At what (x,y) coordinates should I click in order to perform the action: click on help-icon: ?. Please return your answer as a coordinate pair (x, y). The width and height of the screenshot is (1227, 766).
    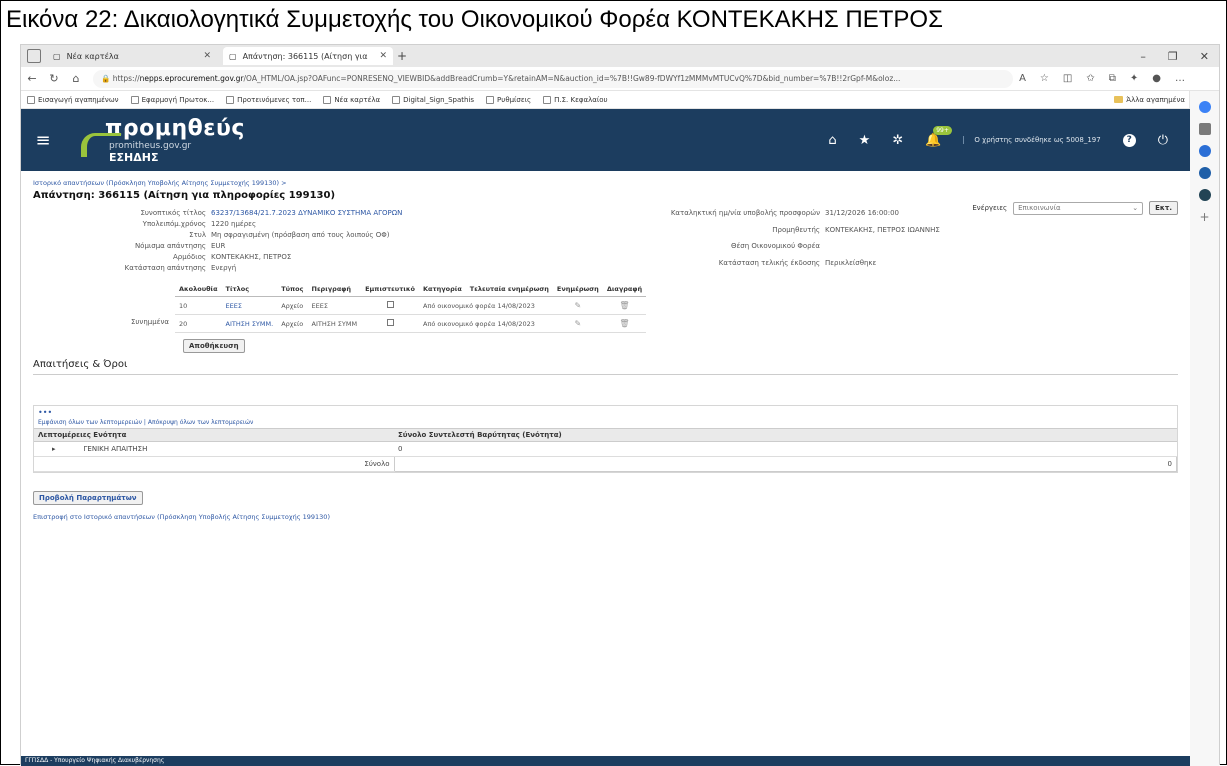
    Looking at the image, I should click on (1129, 140).